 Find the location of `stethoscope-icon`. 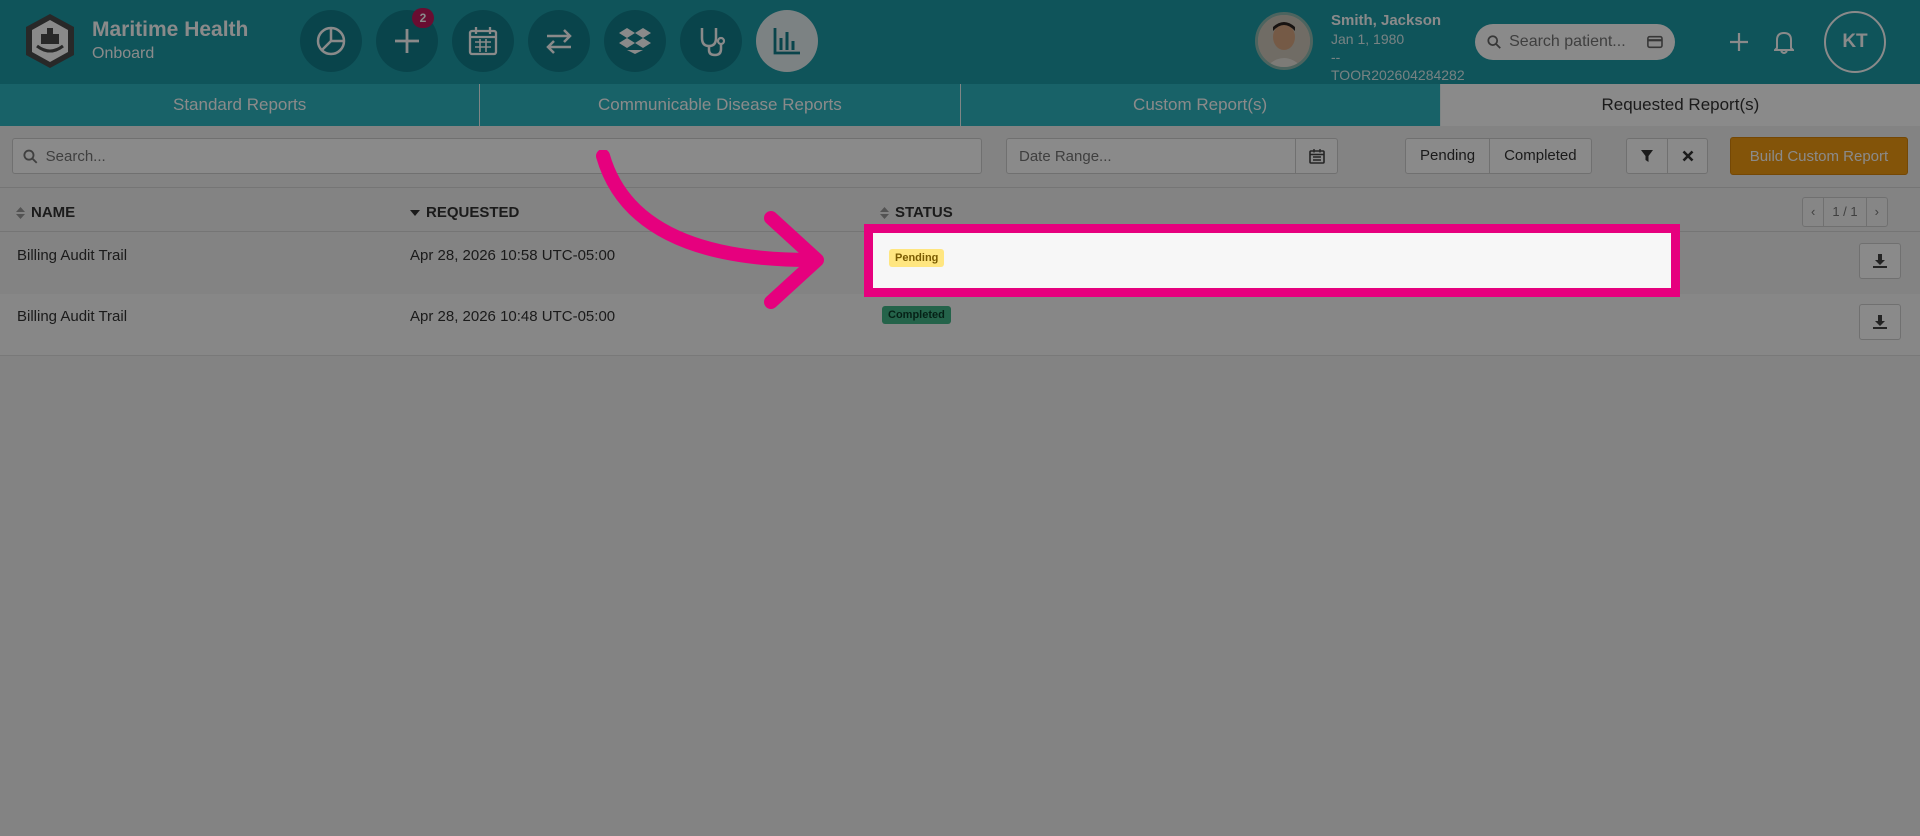

stethoscope-icon is located at coordinates (713, 42).